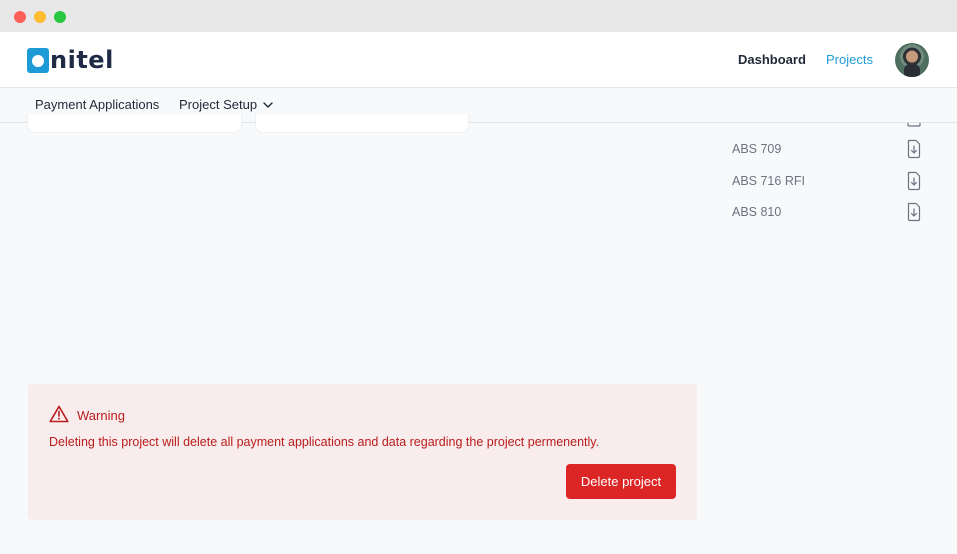 Image resolution: width=957 pixels, height=554 pixels. What do you see at coordinates (38, 60) in the screenshot?
I see `logo-mark-icon` at bounding box center [38, 60].